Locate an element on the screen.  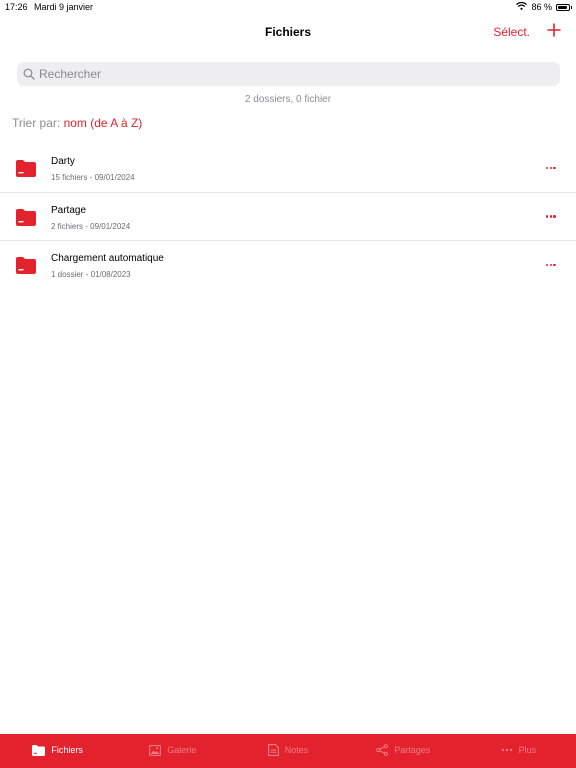
search-icon is located at coordinates (29, 74).